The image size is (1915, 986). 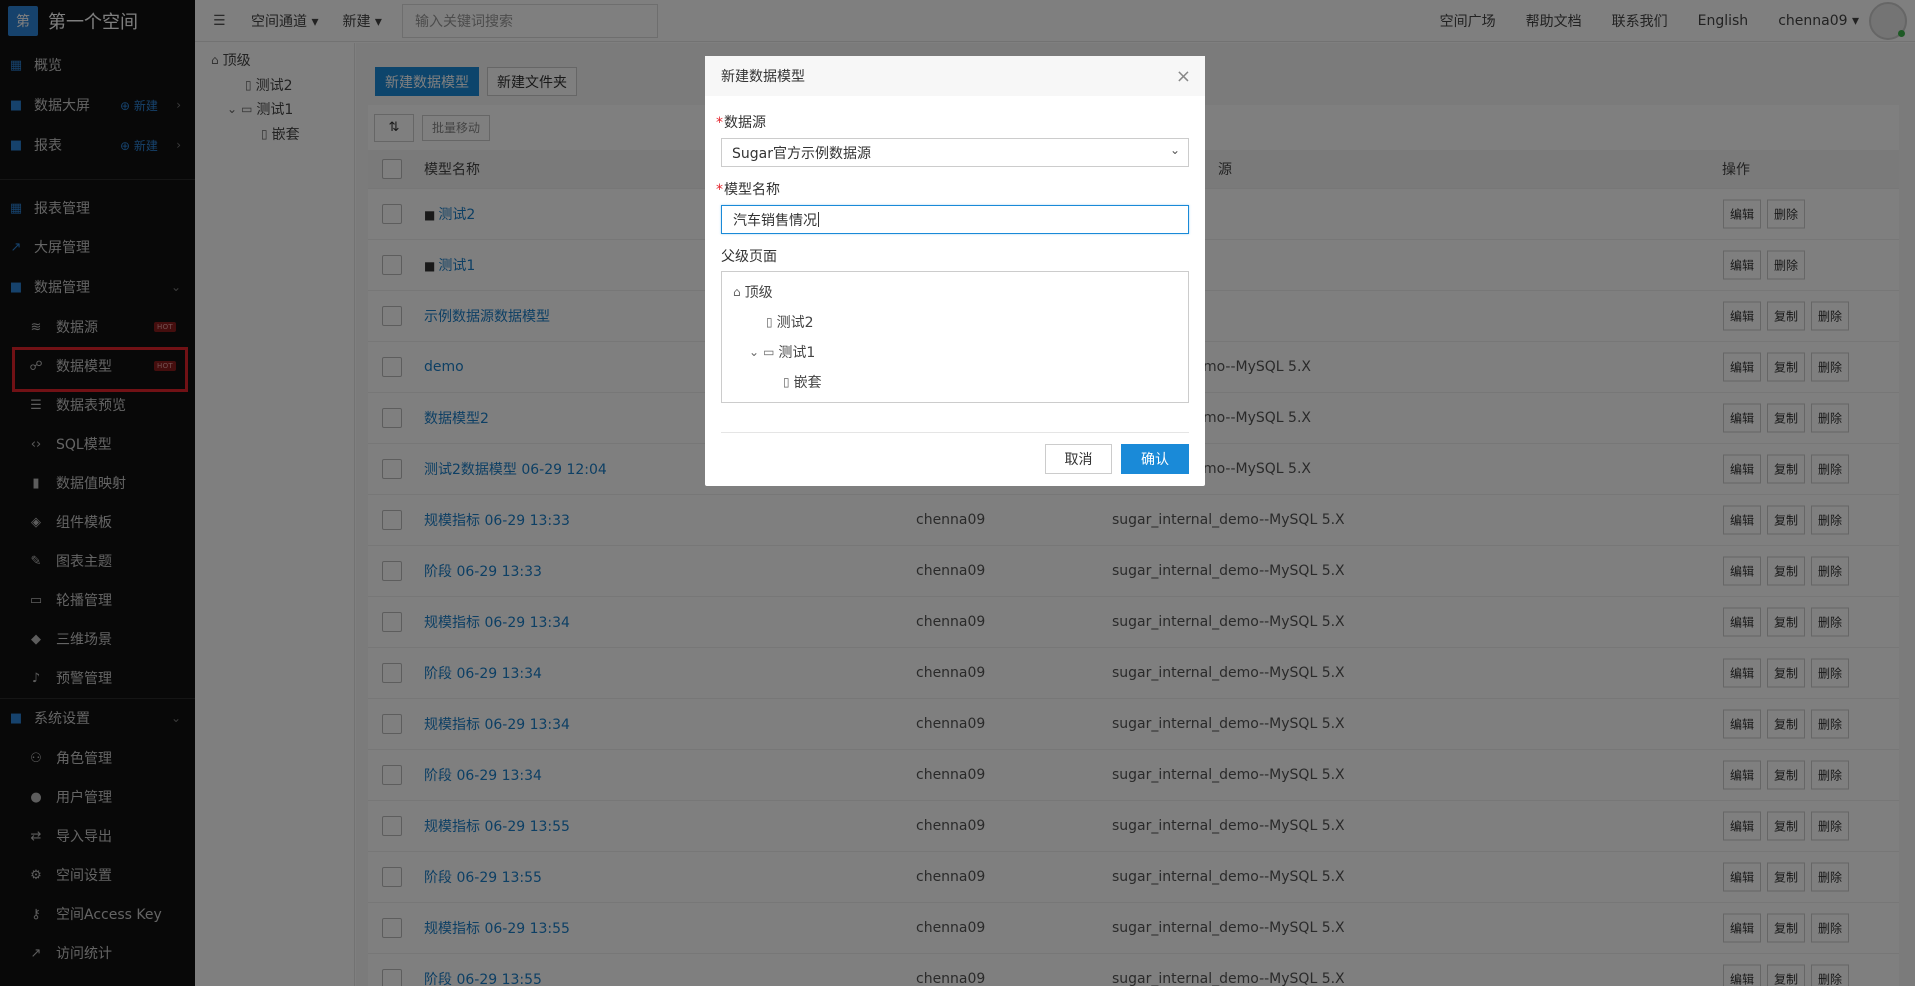 What do you see at coordinates (737, 292) in the screenshot?
I see `home-icon: ⌂` at bounding box center [737, 292].